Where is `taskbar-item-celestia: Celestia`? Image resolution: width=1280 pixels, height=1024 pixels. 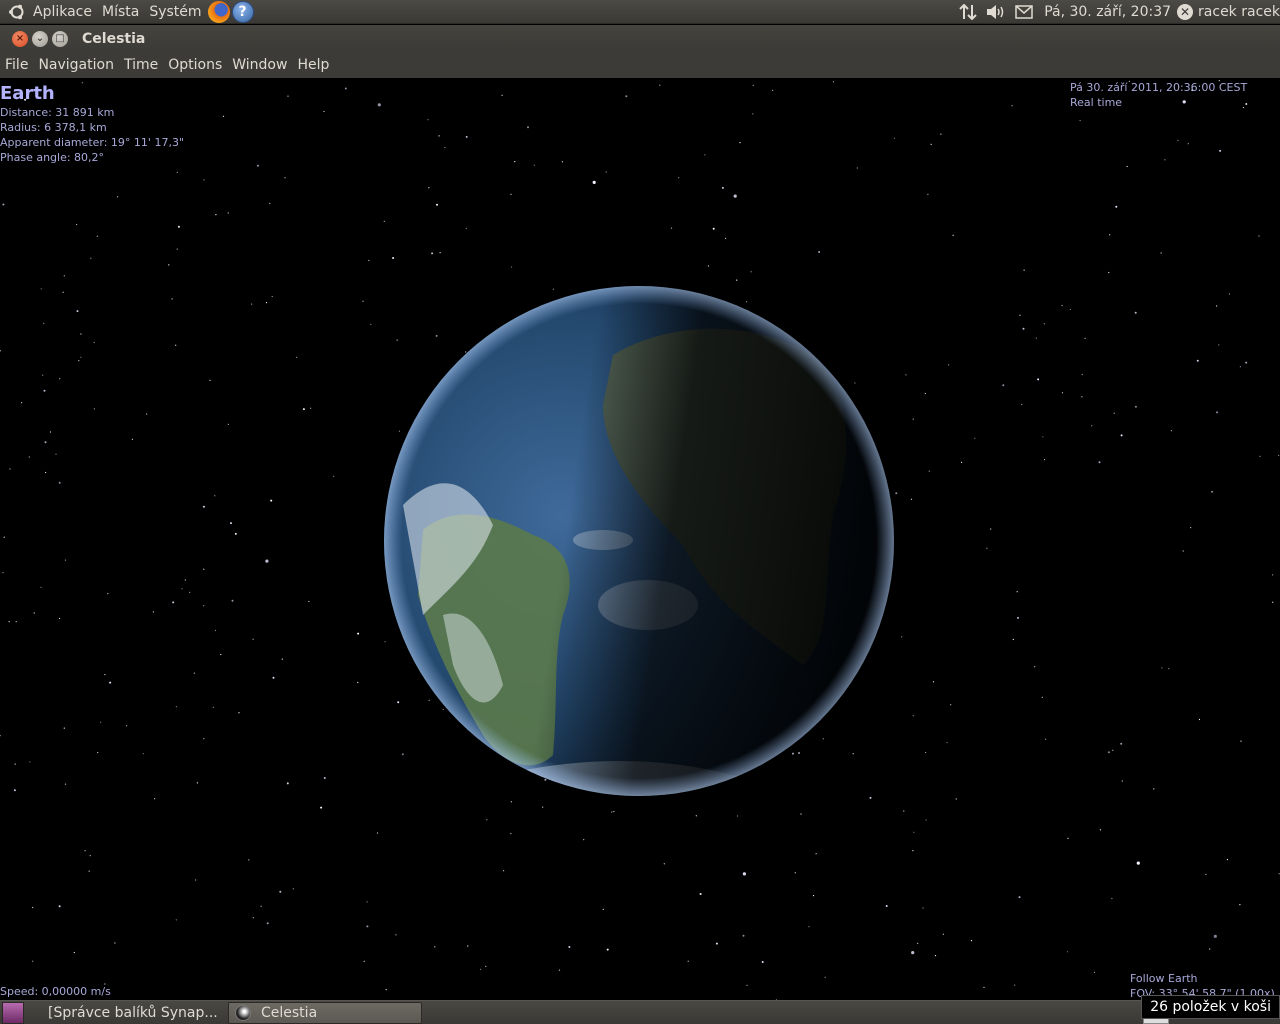 taskbar-item-celestia: Celestia is located at coordinates (325, 1012).